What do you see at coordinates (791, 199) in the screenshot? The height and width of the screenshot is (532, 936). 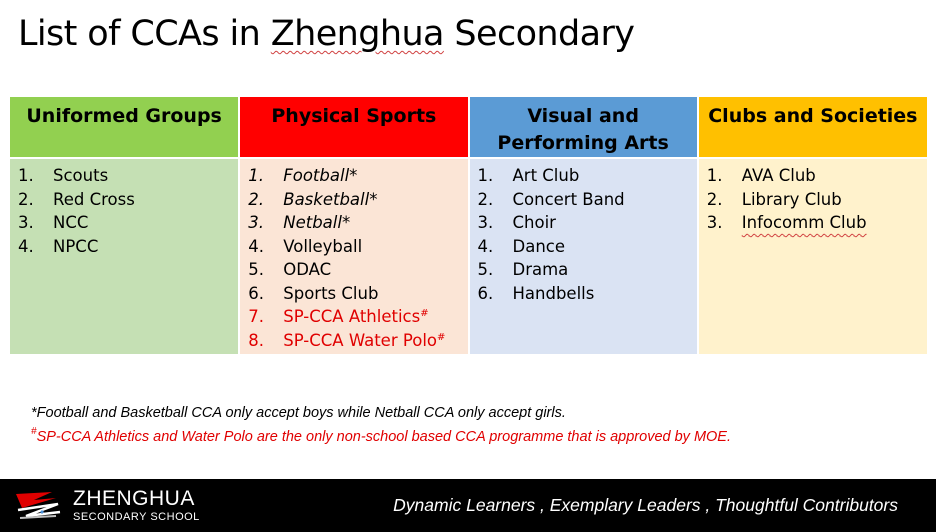 I see `item-label: Library Club` at bounding box center [791, 199].